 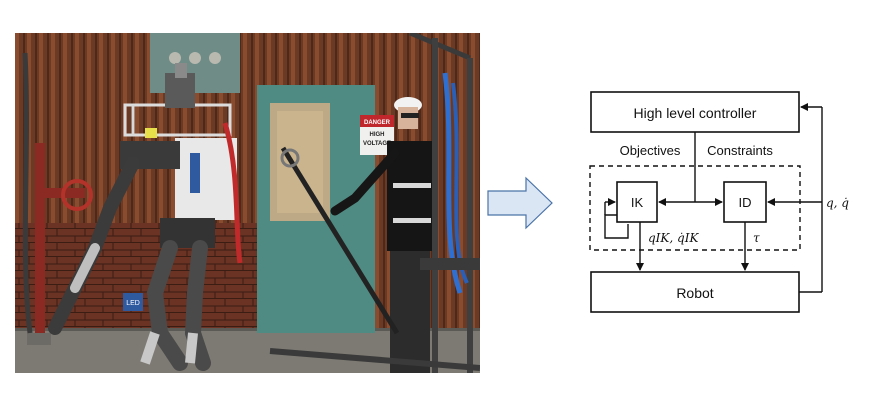 What do you see at coordinates (695, 113) in the screenshot?
I see `high-level-controller-label: High level controller` at bounding box center [695, 113].